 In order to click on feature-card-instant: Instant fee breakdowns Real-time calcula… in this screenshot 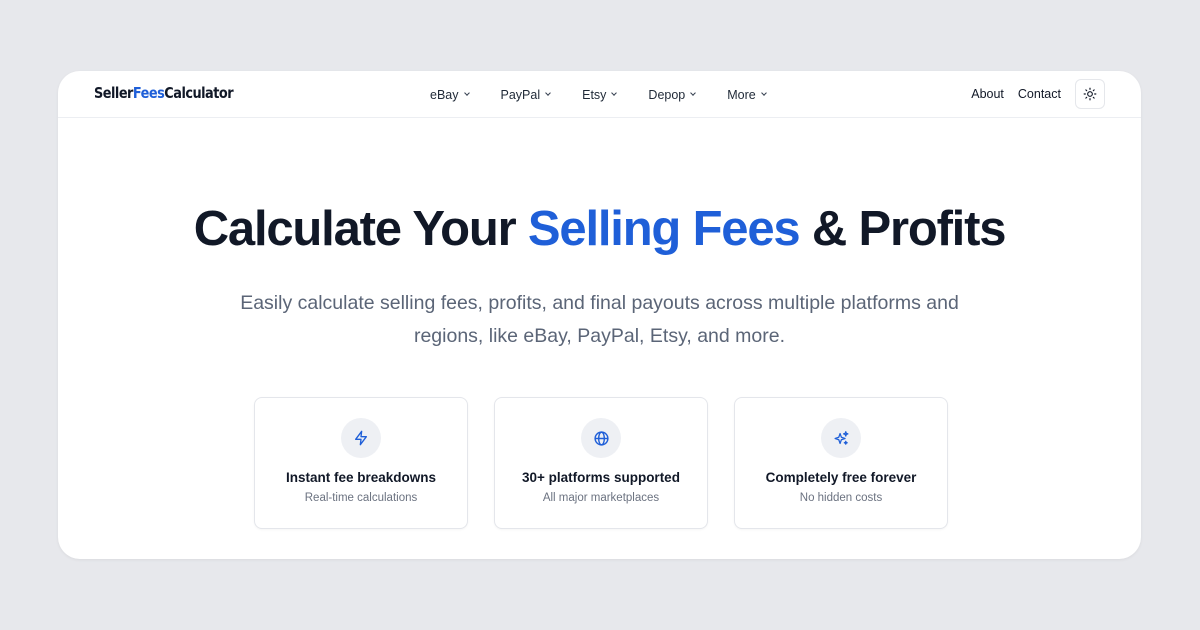, I will do `click(361, 463)`.